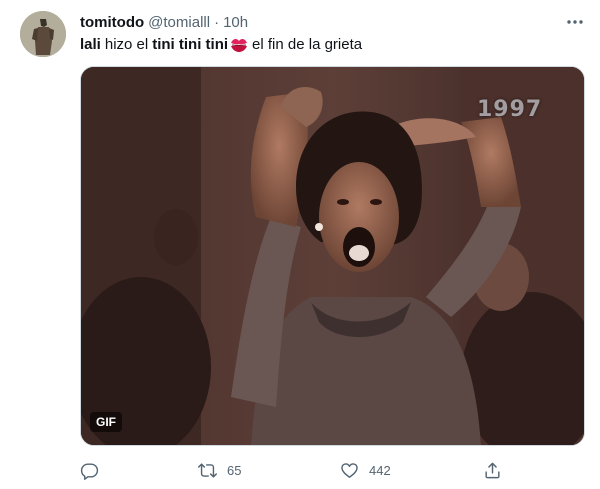 This screenshot has width=600, height=489. Describe the element at coordinates (219, 470) in the screenshot. I see `retweet-button: 65` at that location.